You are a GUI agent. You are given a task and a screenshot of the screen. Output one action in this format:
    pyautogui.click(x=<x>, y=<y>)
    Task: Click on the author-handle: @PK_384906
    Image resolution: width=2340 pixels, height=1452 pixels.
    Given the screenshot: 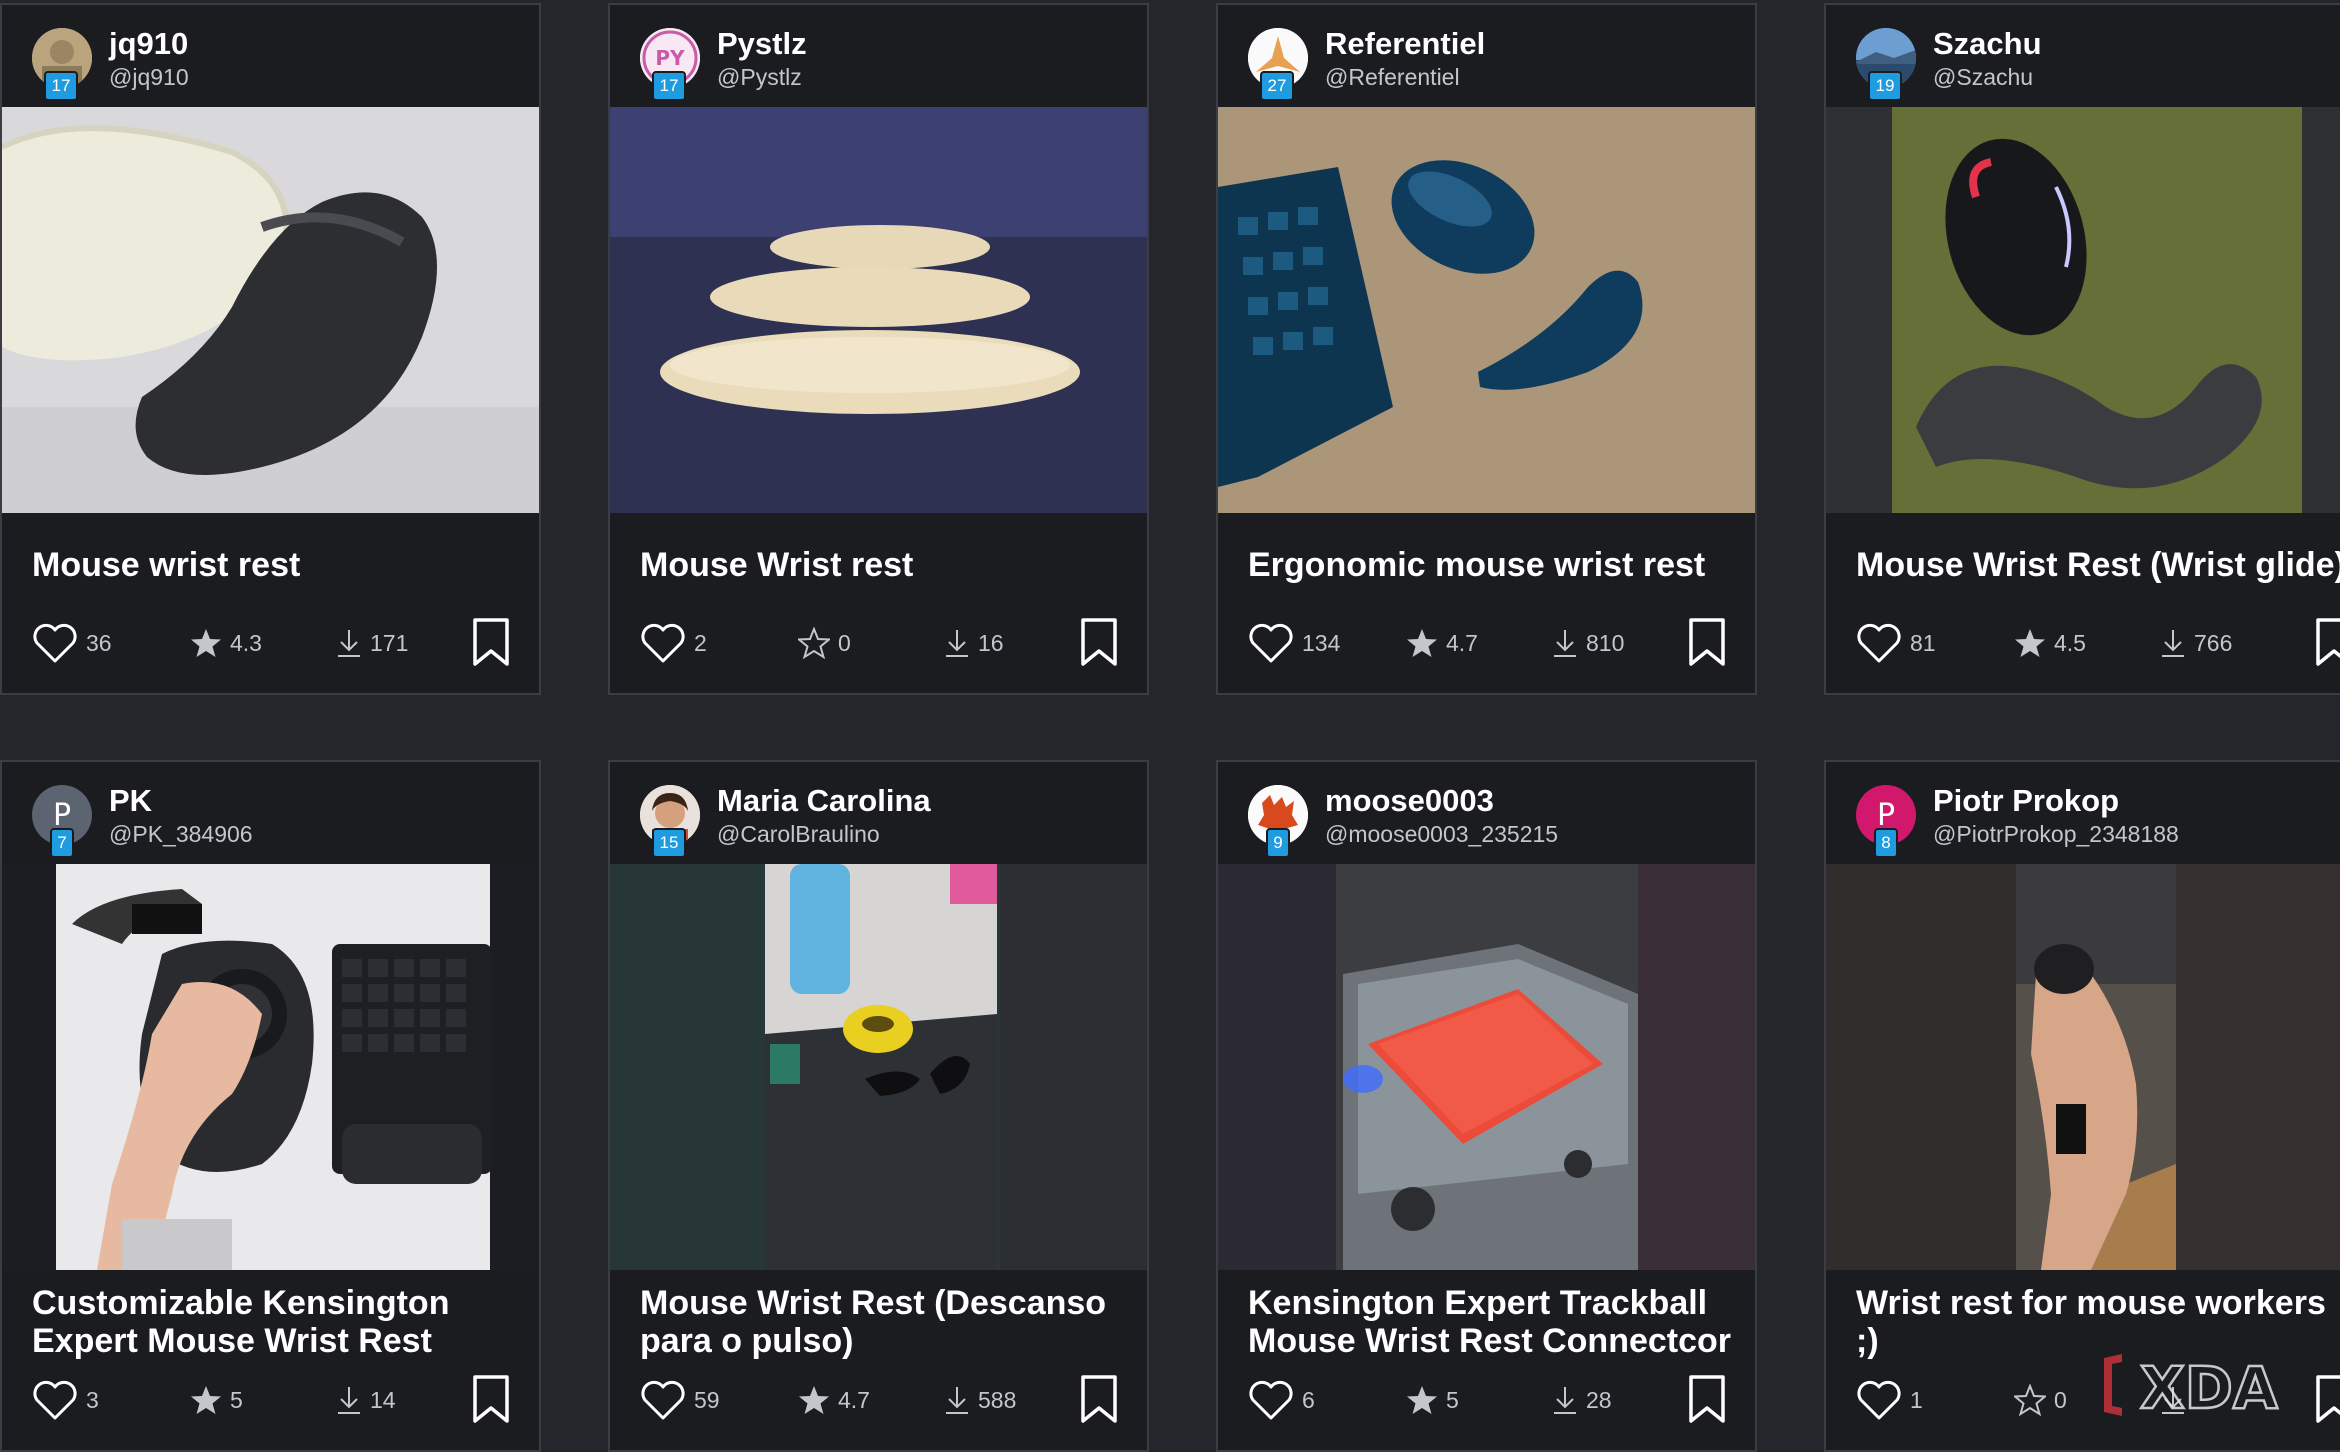 What is the action you would take?
    pyautogui.click(x=181, y=834)
    